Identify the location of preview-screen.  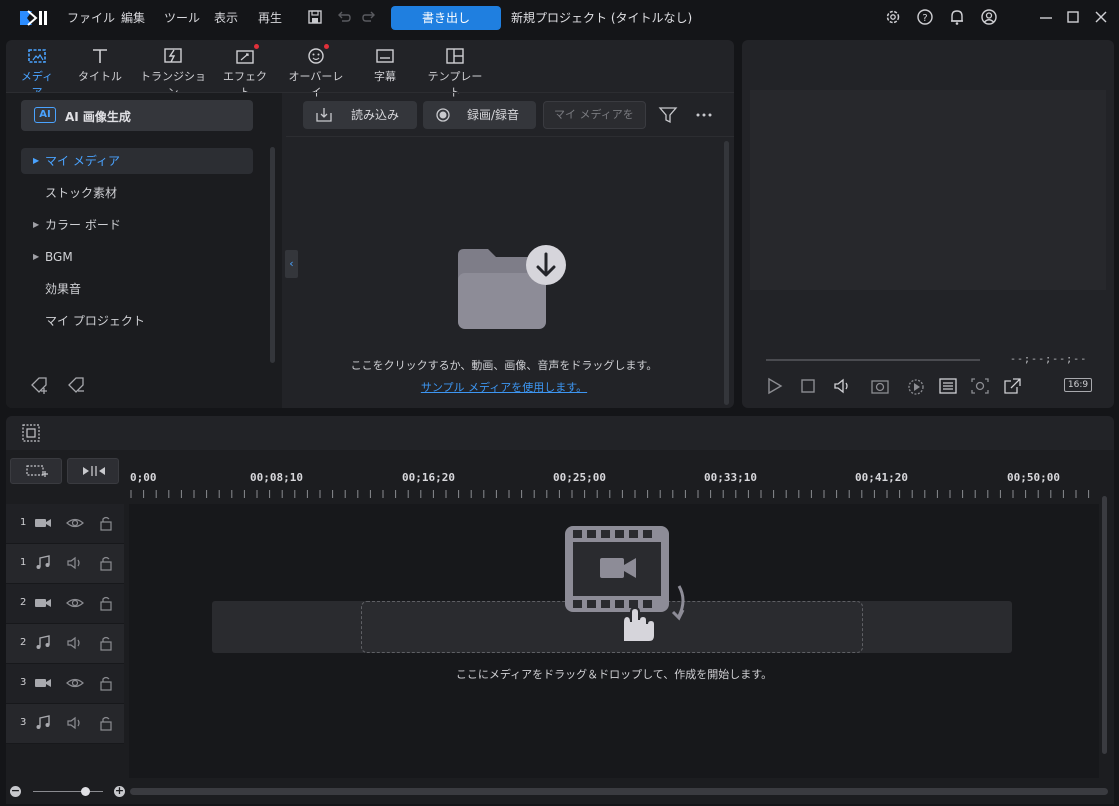
(928, 190).